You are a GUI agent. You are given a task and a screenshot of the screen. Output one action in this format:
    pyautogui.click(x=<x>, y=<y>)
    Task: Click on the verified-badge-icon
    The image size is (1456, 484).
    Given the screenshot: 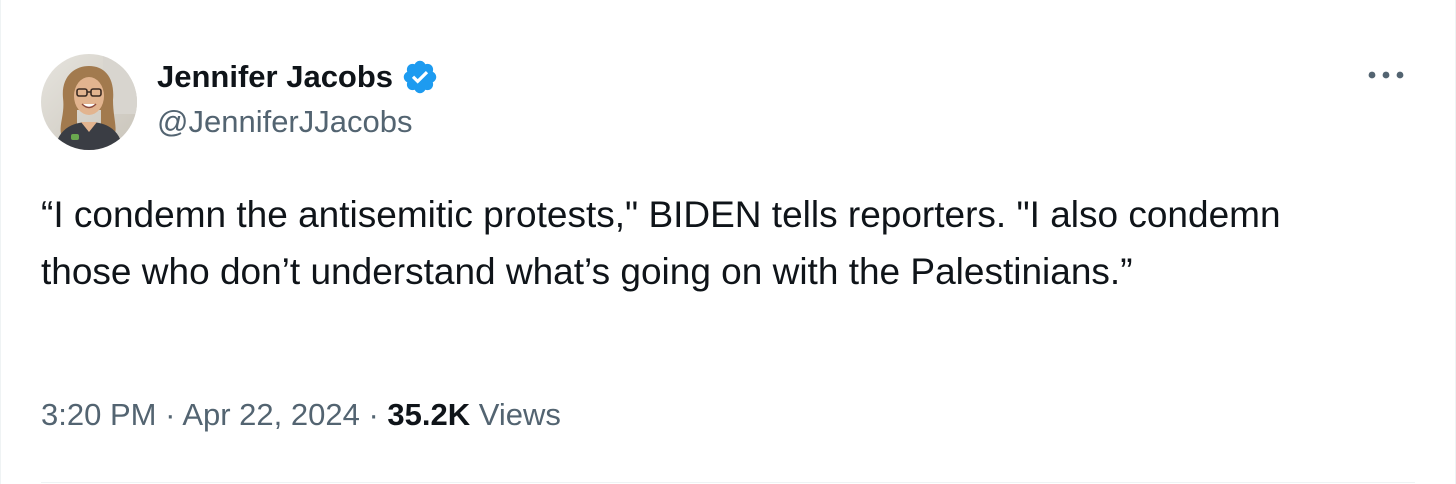 What is the action you would take?
    pyautogui.click(x=420, y=77)
    